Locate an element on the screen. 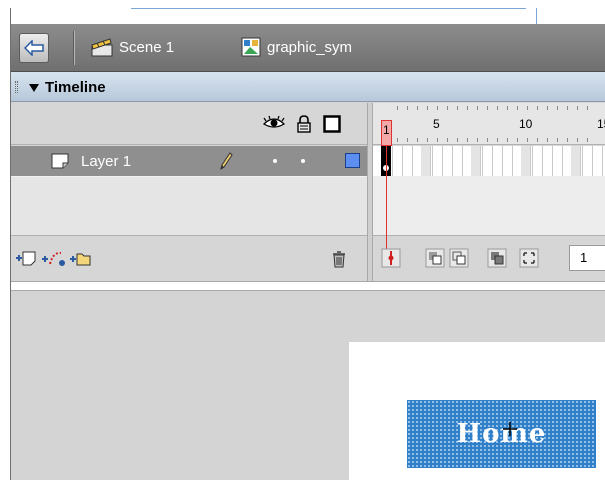 Image resolution: width=605 pixels, height=480 pixels. layer-name: Layer 1 is located at coordinates (106, 161).